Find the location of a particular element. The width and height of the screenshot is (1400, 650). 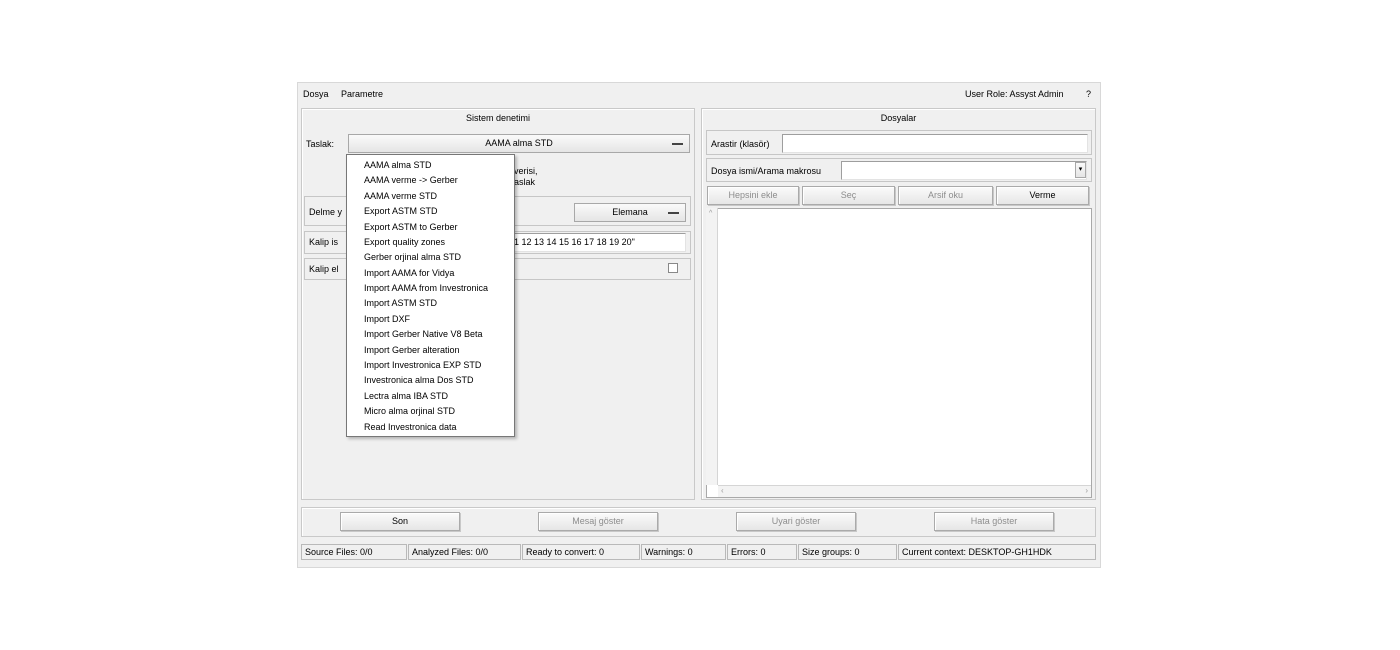

file-list is located at coordinates (899, 353).